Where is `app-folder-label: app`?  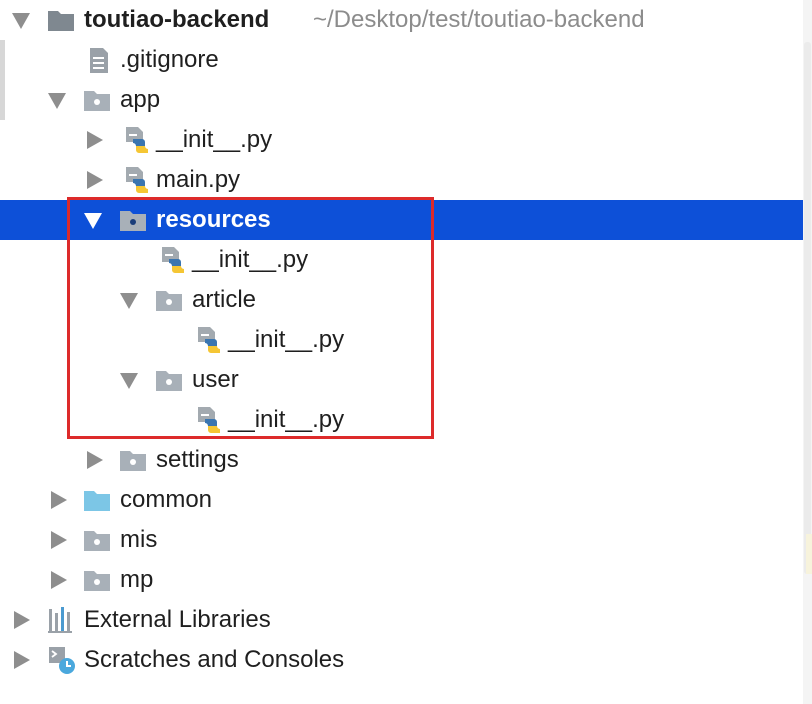 app-folder-label: app is located at coordinates (140, 99).